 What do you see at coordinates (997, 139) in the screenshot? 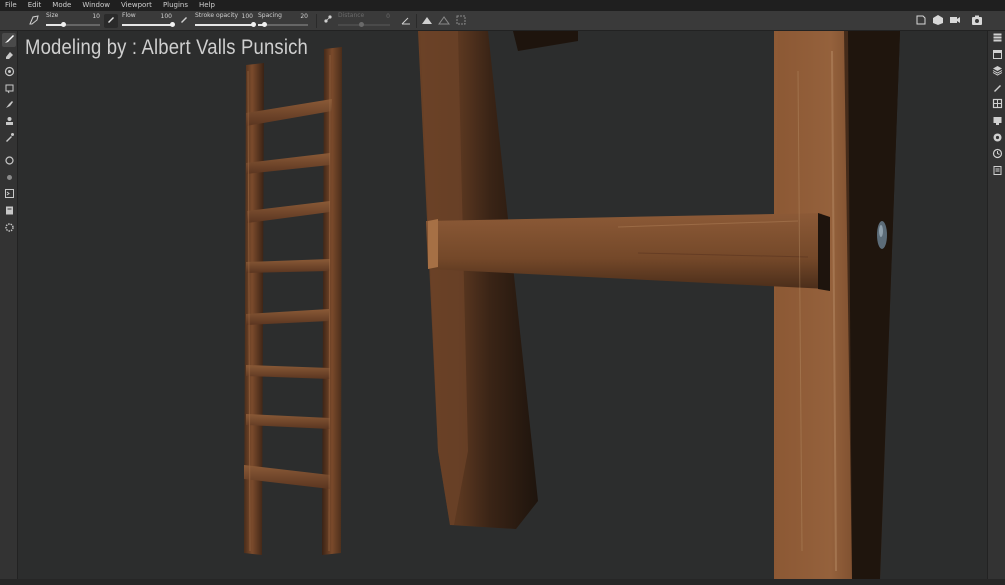
I see `viewer-settings-icon` at bounding box center [997, 139].